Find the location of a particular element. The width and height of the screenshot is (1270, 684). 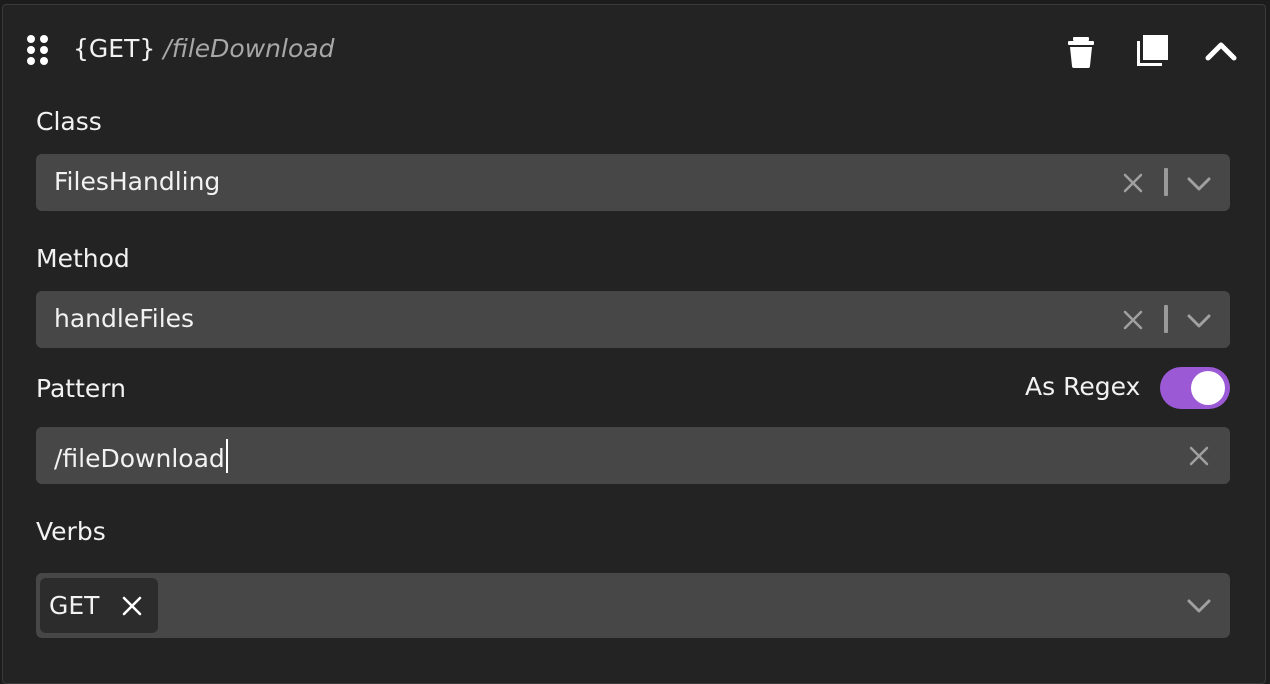

route-title: {GET}/fileDownload is located at coordinates (203, 49).